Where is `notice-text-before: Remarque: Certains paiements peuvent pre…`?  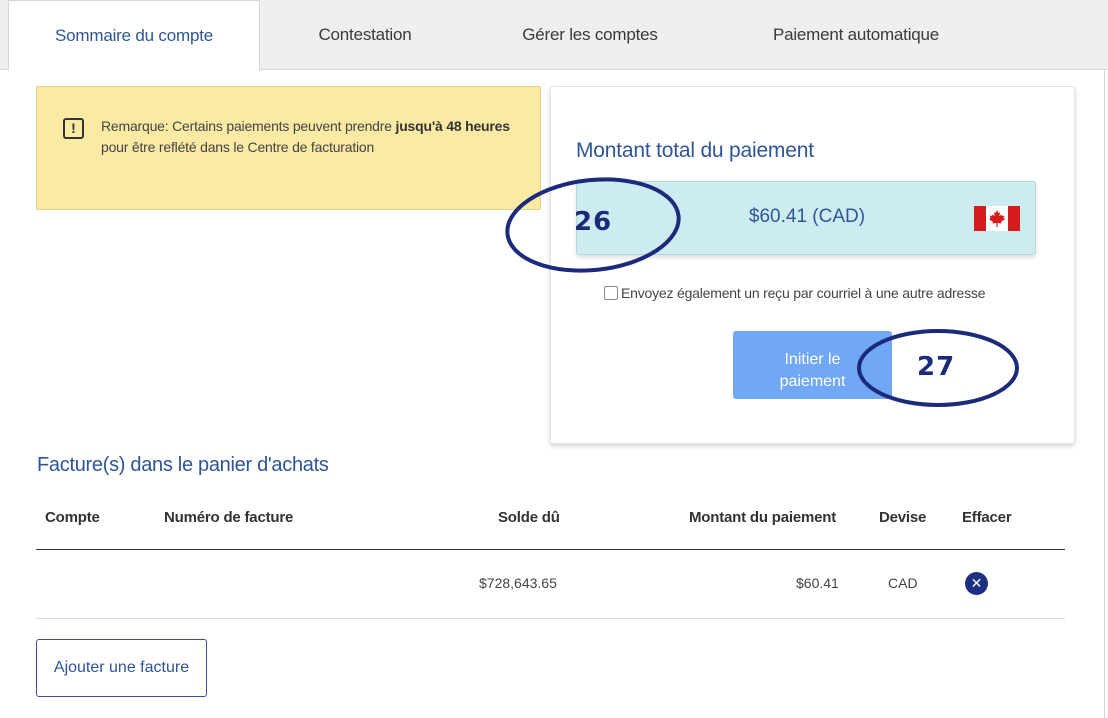
notice-text-before: Remarque: Certains paiements peuvent pre… is located at coordinates (248, 126).